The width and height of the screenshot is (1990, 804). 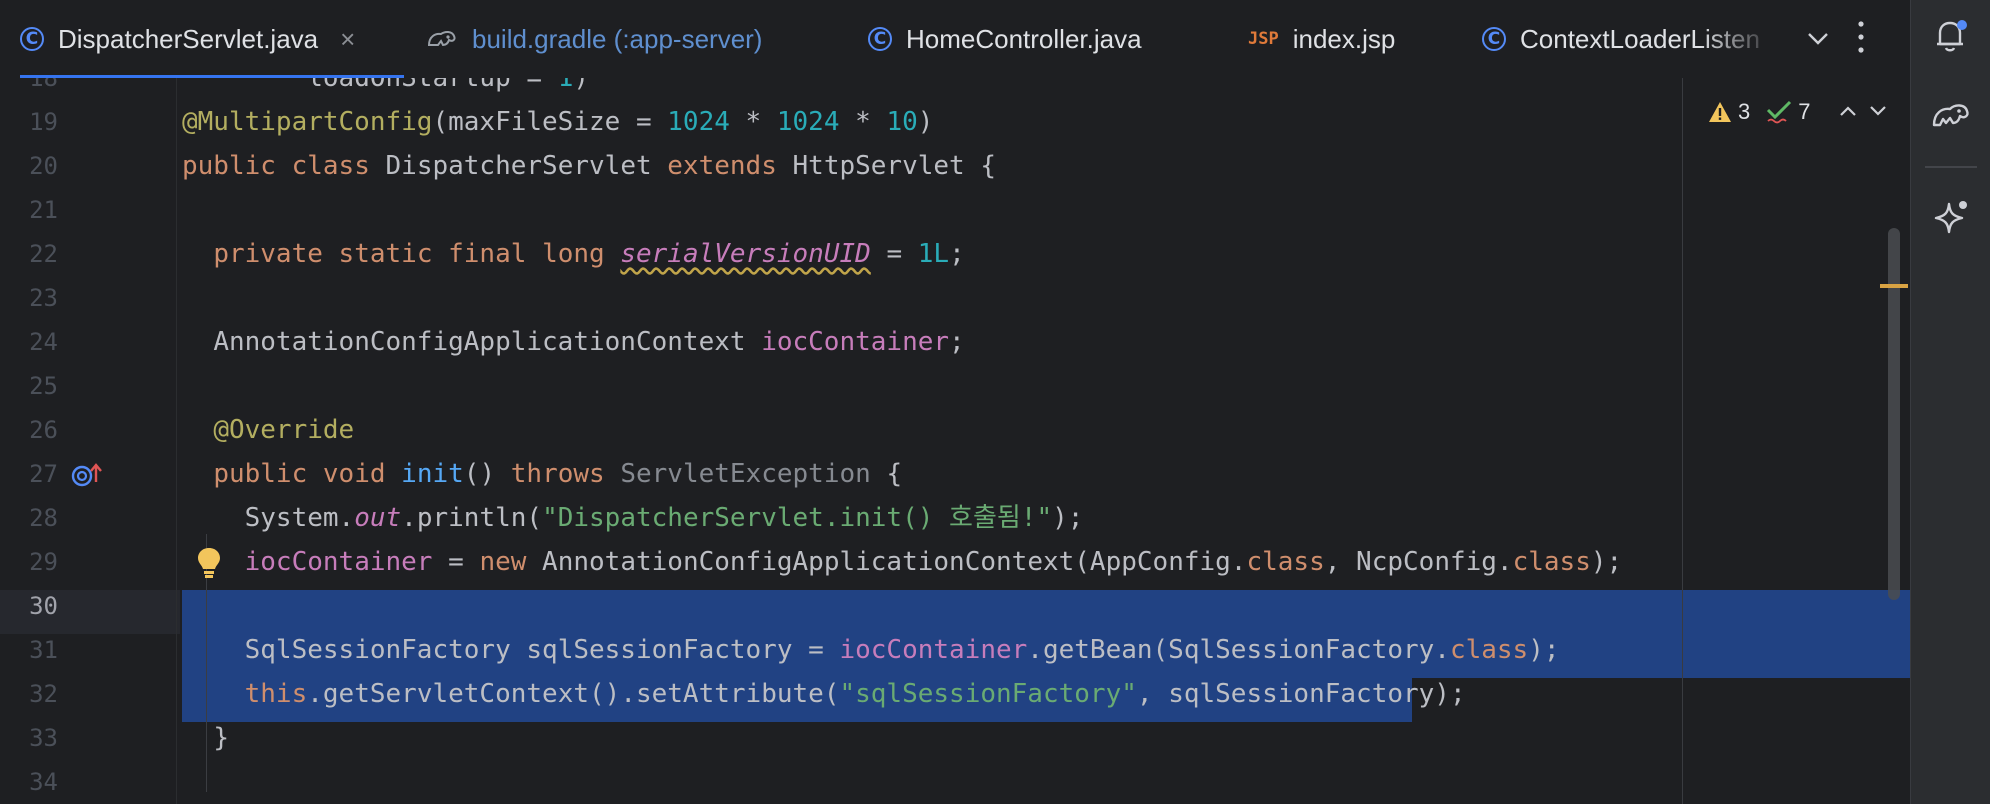 I want to click on tab-overflow-fade, so click(x=1755, y=39).